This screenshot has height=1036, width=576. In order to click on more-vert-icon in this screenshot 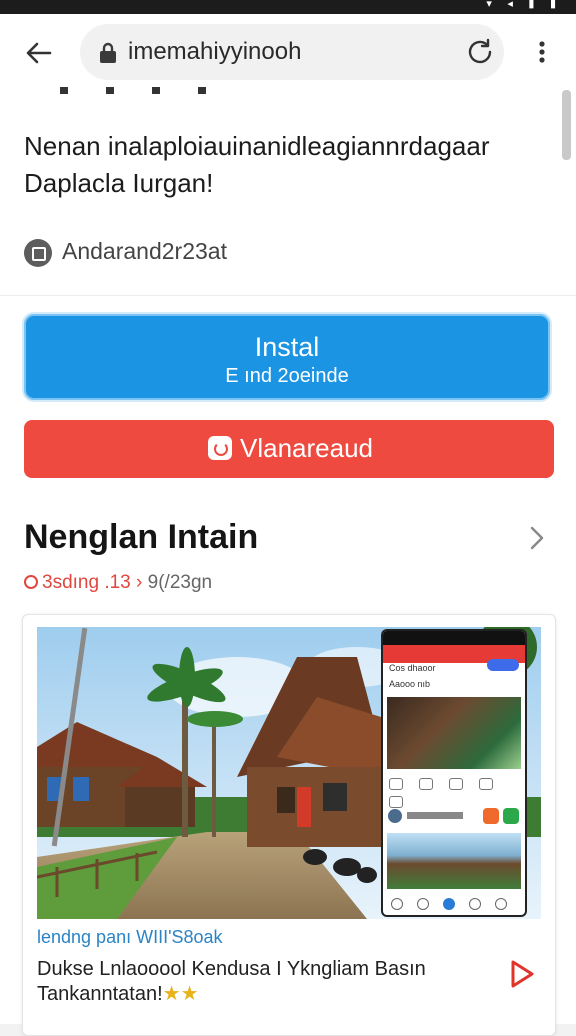, I will do `click(542, 52)`.